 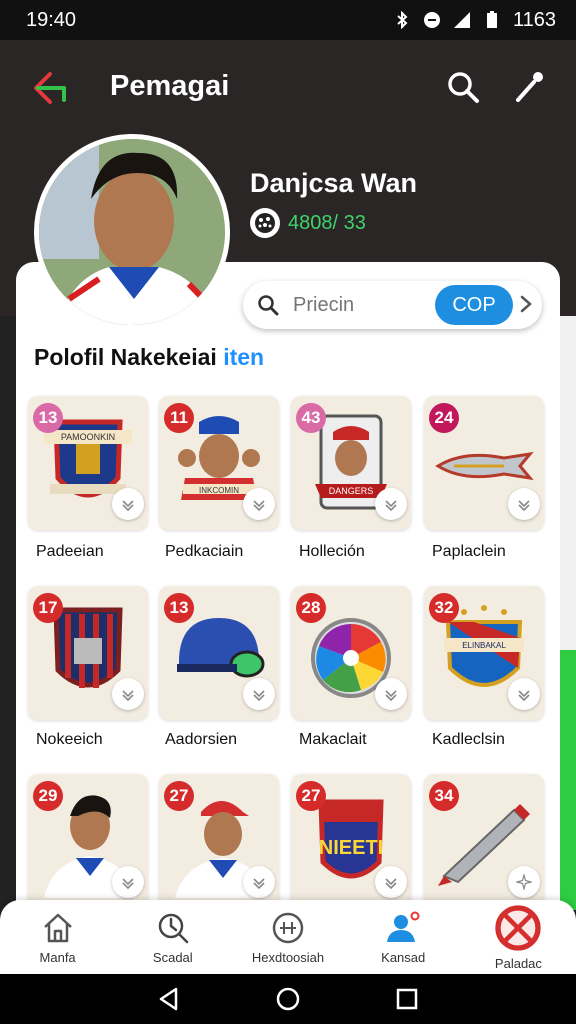 What do you see at coordinates (484, 645) in the screenshot?
I see `club-crest-text: ELINBAKAL` at bounding box center [484, 645].